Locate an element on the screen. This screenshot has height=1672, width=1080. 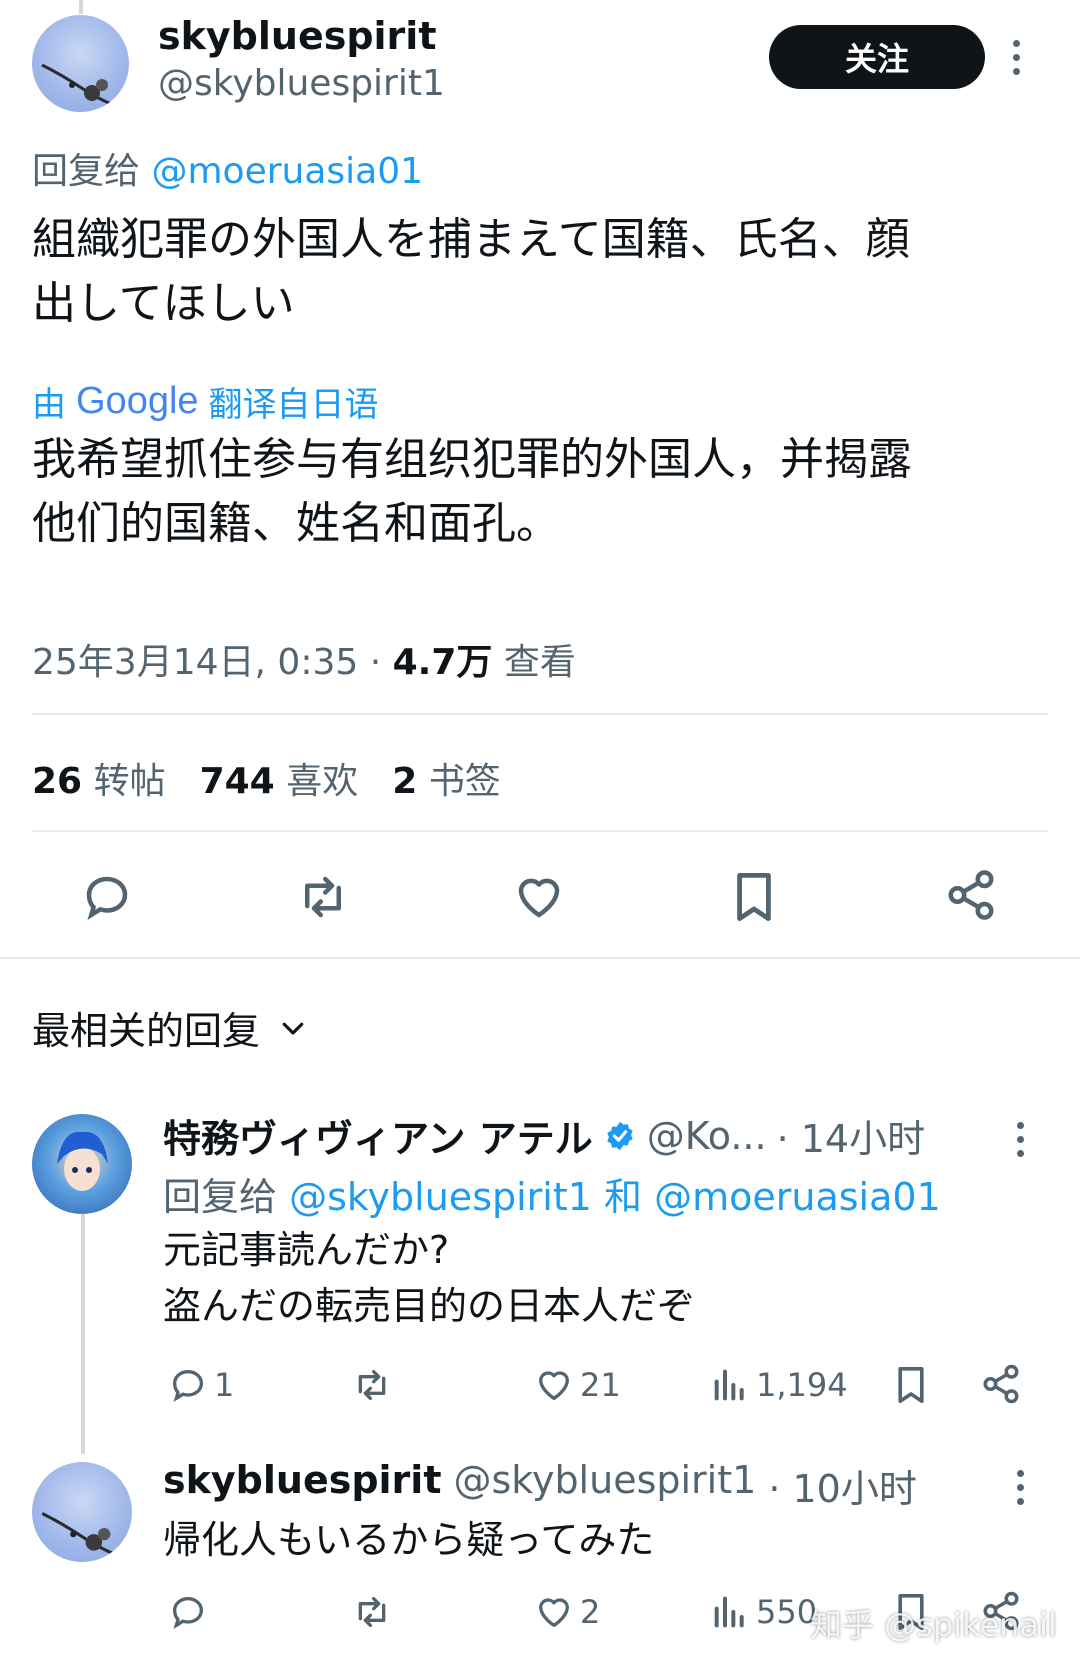
reply-to-and: 和 is located at coordinates (623, 1197).